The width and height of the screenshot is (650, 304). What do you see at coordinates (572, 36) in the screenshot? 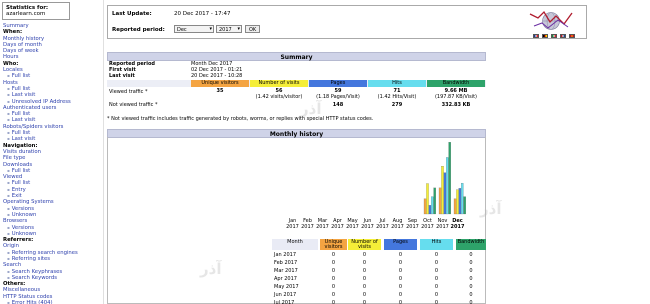
I see `flag-es-icon` at bounding box center [572, 36].